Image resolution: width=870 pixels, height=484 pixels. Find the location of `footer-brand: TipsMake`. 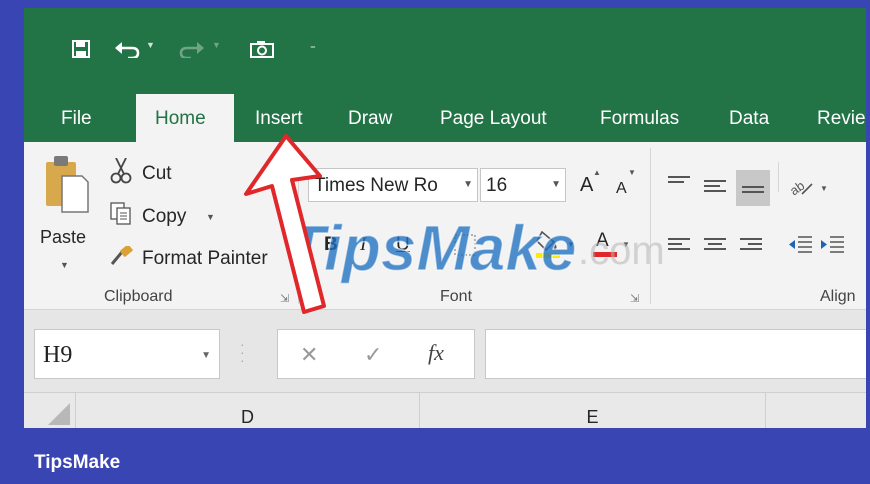

footer-brand: TipsMake is located at coordinates (77, 462).